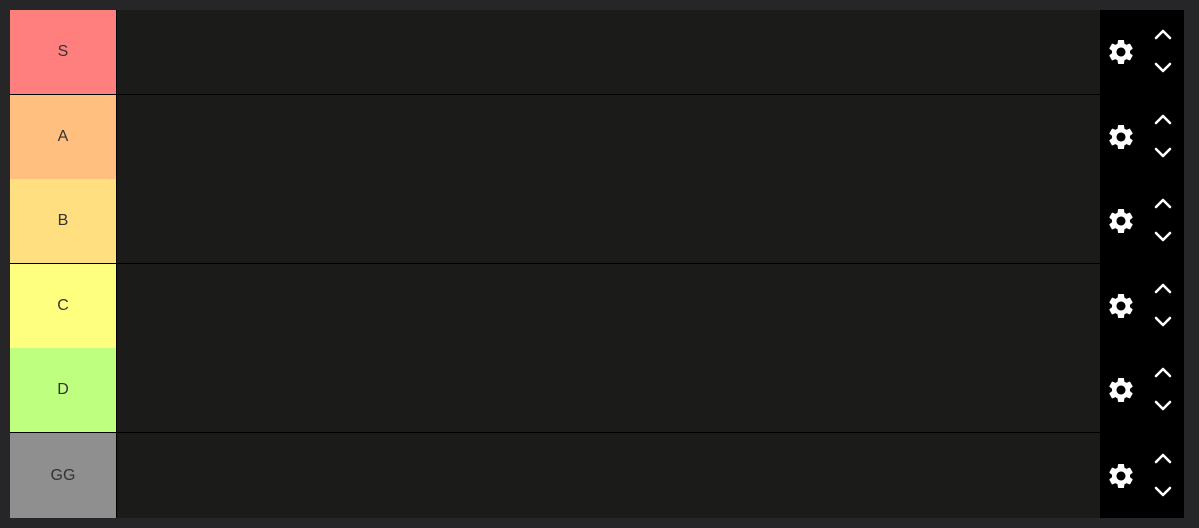  I want to click on tier-label: B, so click(63, 221).